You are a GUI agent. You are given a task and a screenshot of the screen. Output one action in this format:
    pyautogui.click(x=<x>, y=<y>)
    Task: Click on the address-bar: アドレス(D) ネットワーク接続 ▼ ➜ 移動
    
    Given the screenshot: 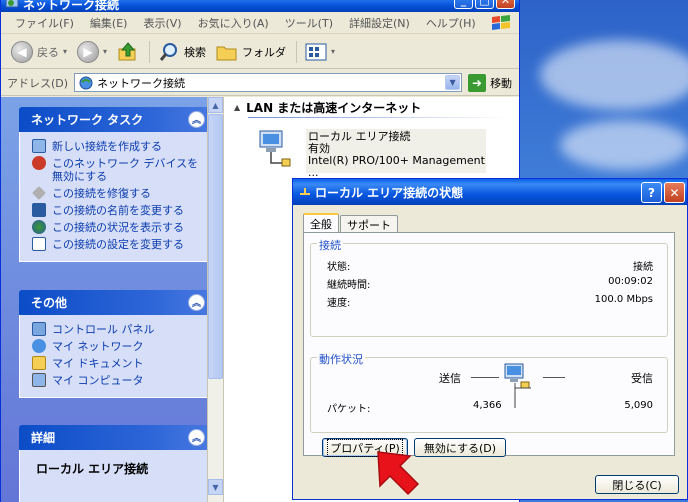 What is the action you would take?
    pyautogui.click(x=260, y=83)
    